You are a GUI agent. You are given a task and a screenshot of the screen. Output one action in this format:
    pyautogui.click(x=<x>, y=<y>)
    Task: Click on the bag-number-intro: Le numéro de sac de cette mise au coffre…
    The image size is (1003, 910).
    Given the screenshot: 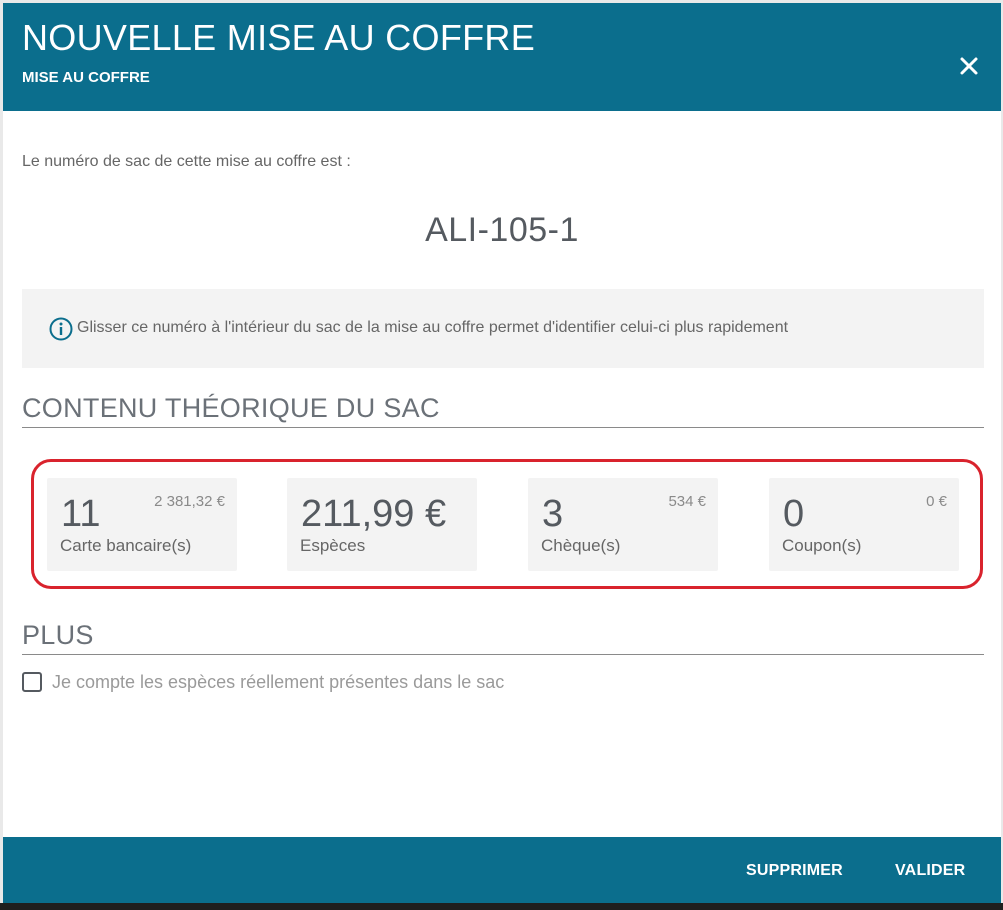 What is the action you would take?
    pyautogui.click(x=186, y=161)
    